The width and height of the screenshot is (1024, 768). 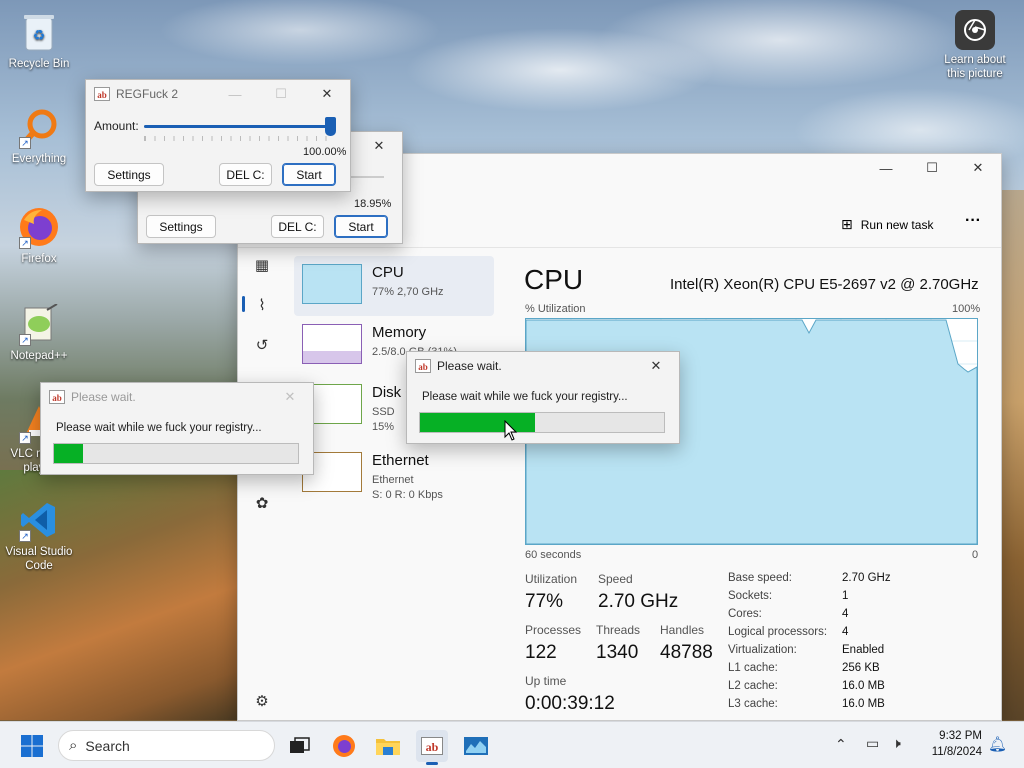 I want to click on recycle-bin-icon: ♻, so click(x=39, y=32).